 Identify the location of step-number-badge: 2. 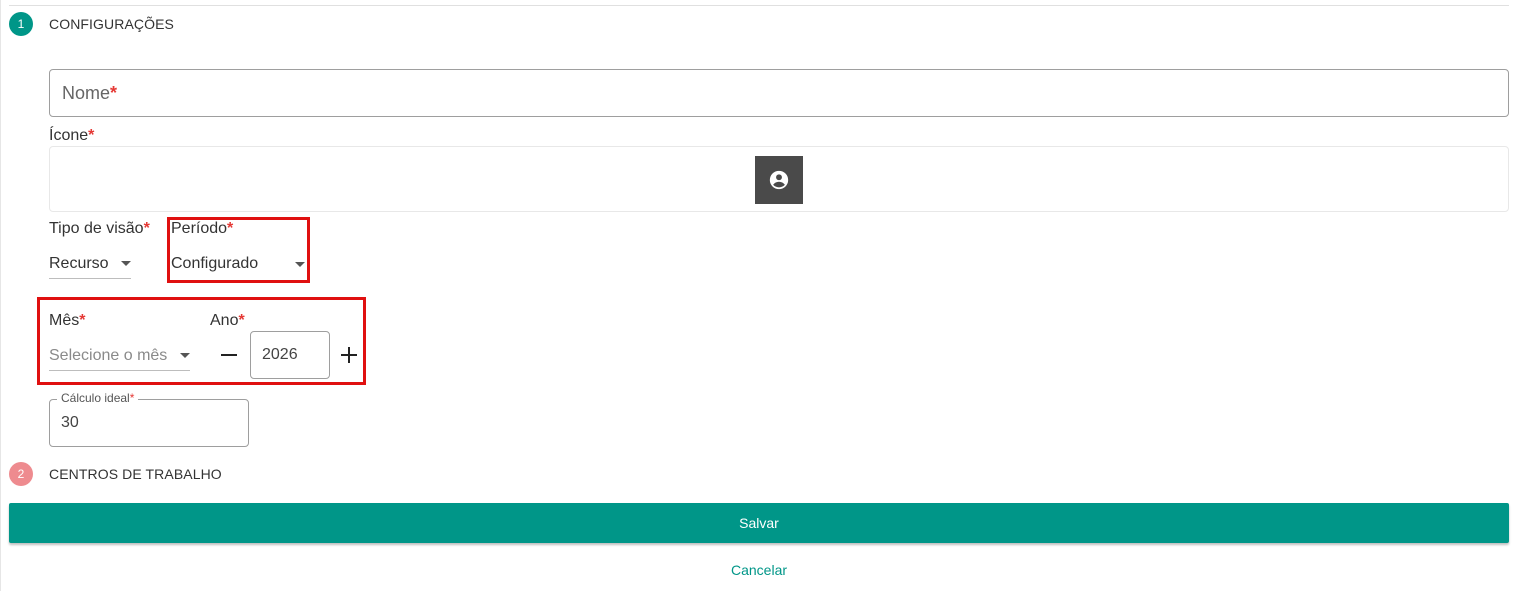
(21, 474).